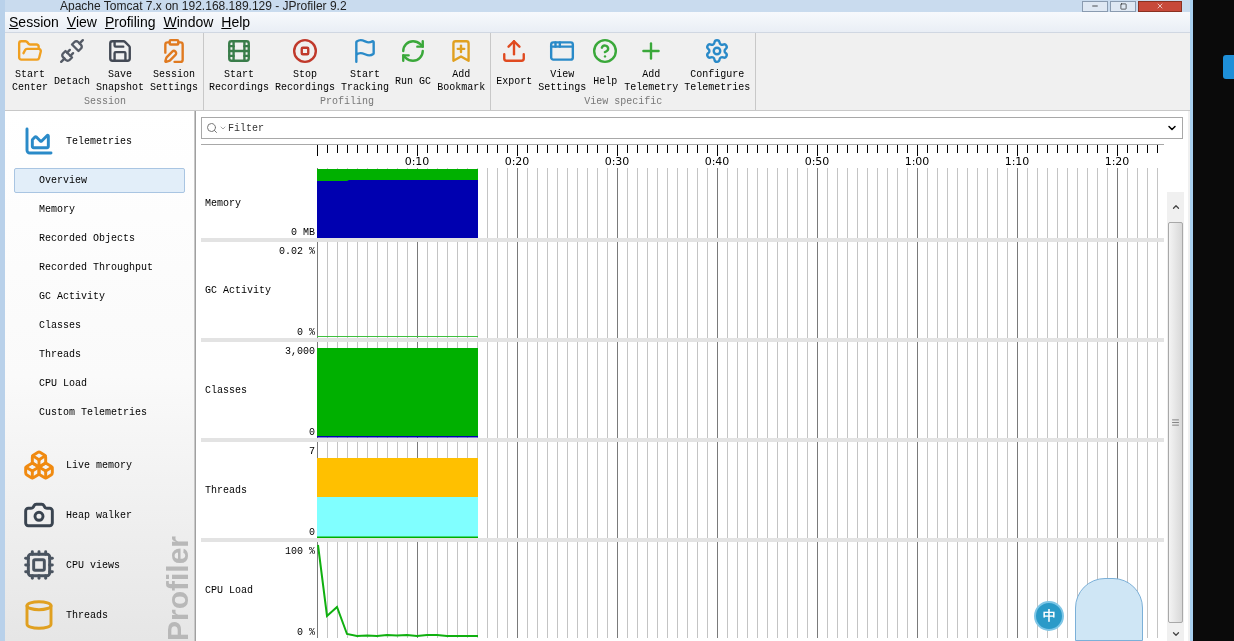 This screenshot has width=1234, height=641. I want to click on toolbar-button: Save Snapshot, so click(120, 64).